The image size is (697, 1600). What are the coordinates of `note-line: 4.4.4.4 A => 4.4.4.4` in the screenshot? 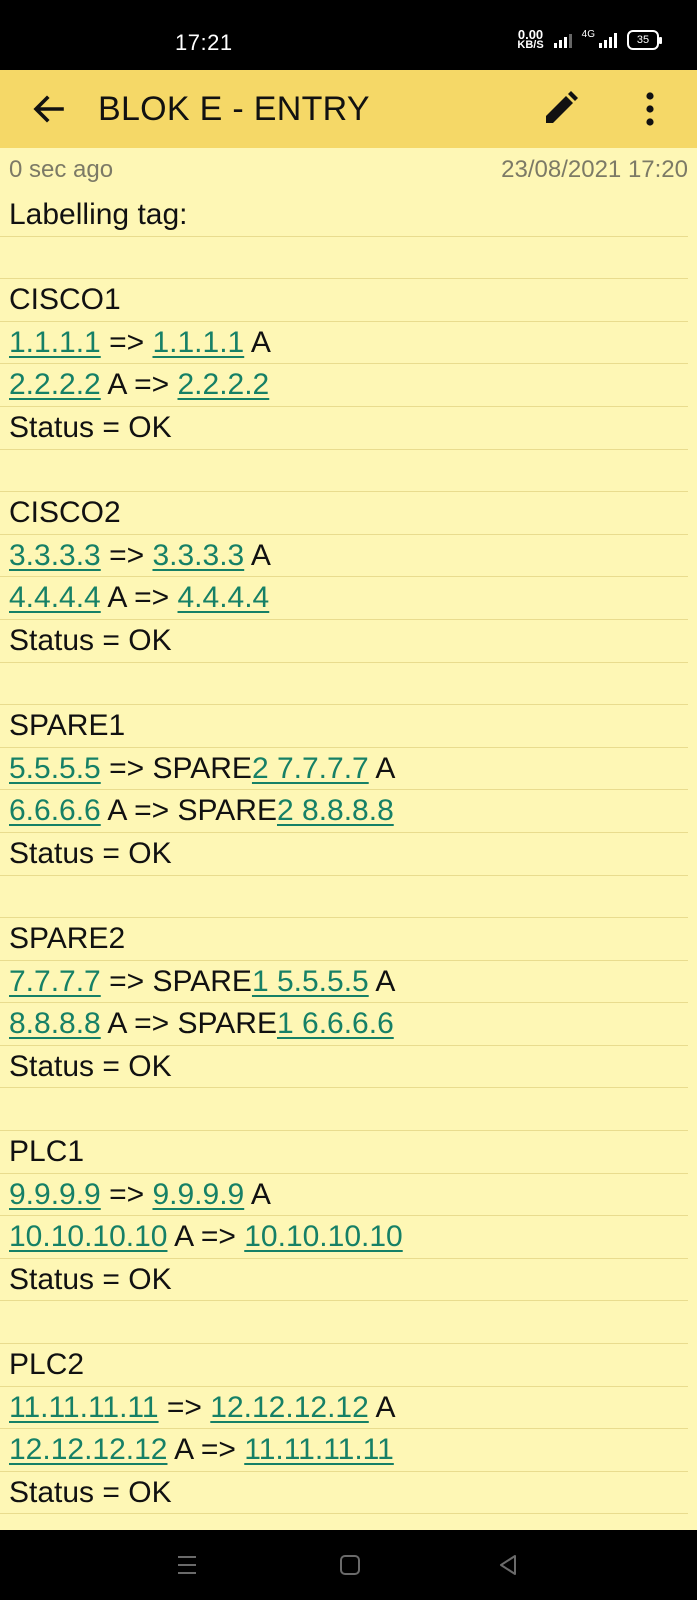 It's located at (344, 598).